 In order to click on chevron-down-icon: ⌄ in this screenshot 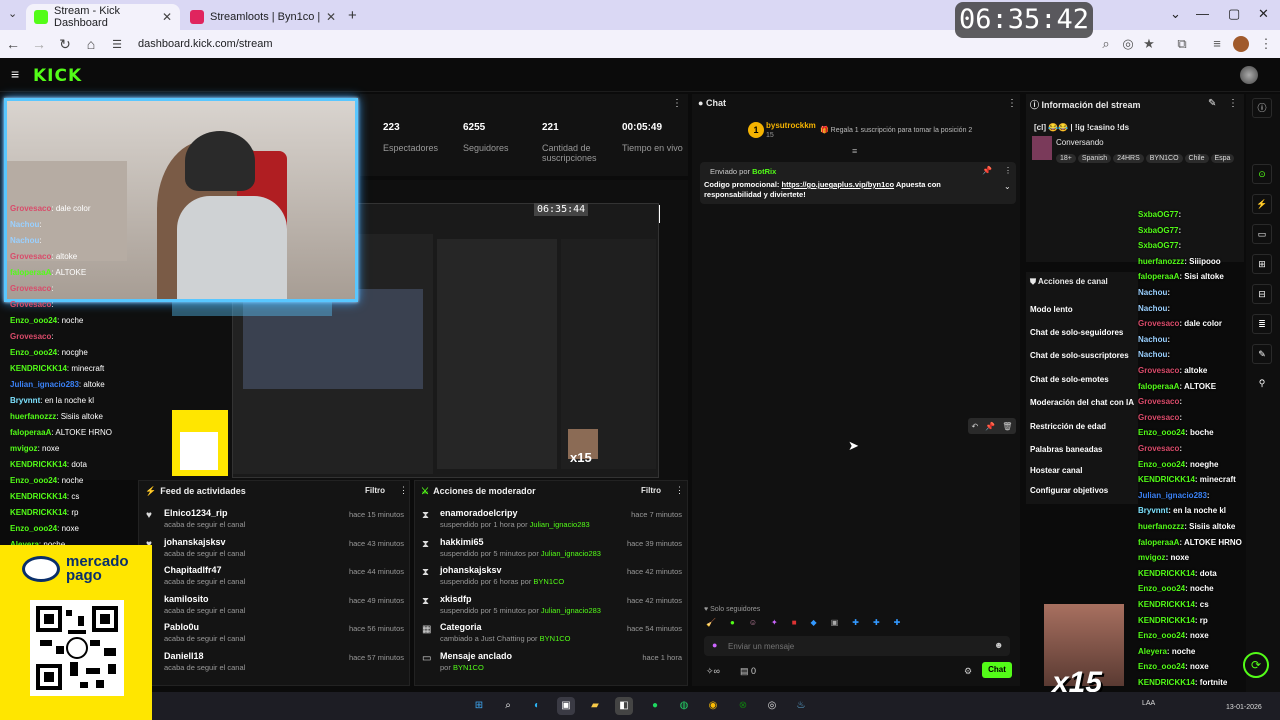, I will do `click(1175, 14)`.